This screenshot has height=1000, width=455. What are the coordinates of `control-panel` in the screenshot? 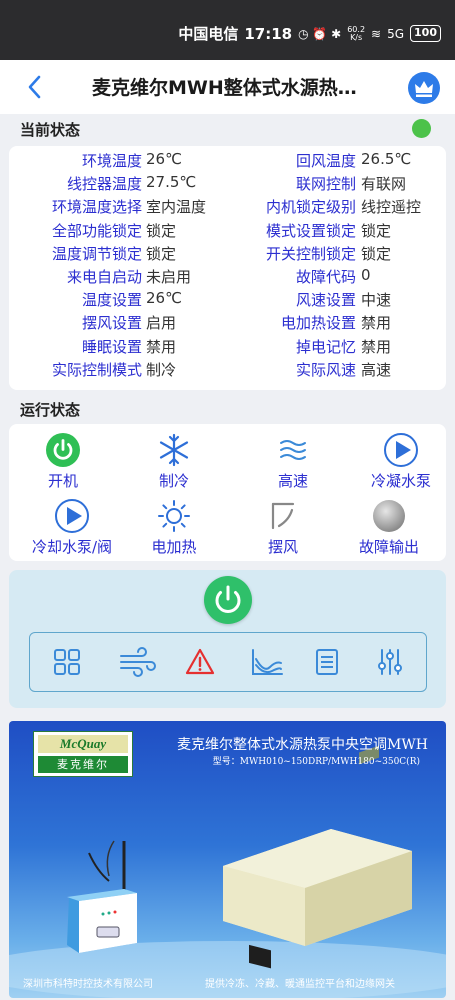 It's located at (227, 639).